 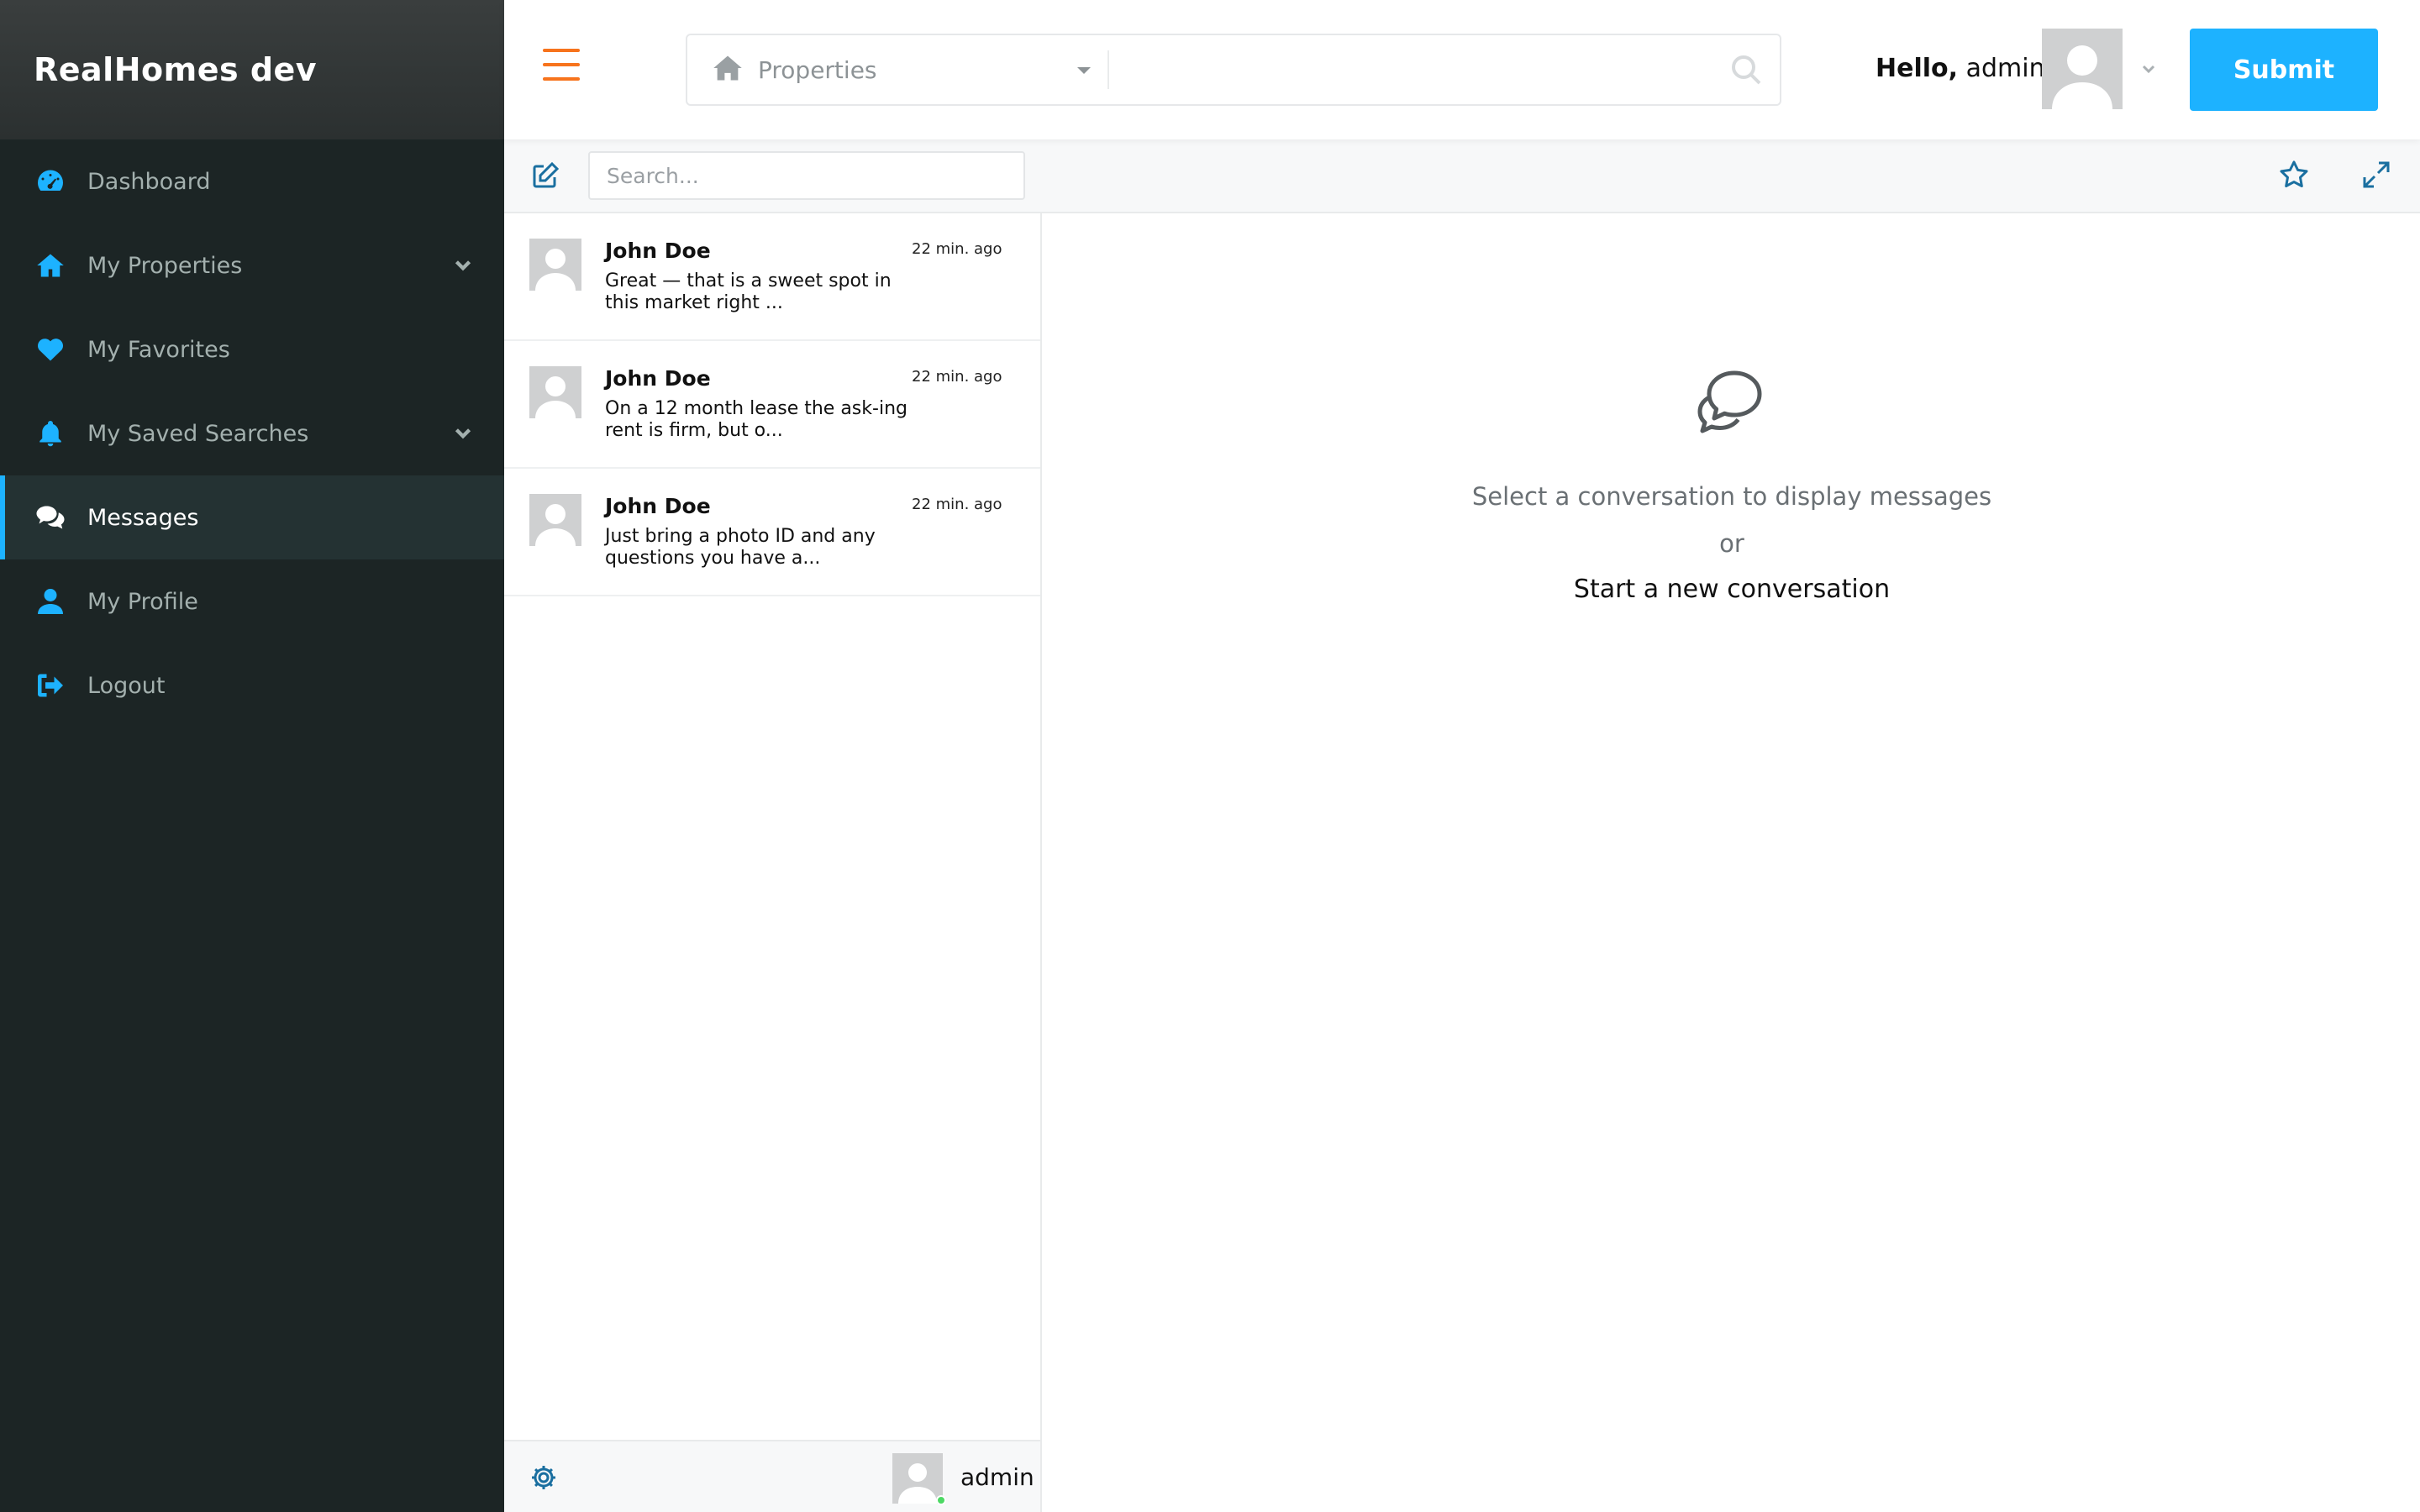 I want to click on sidebar-item-label: Logout, so click(x=127, y=685).